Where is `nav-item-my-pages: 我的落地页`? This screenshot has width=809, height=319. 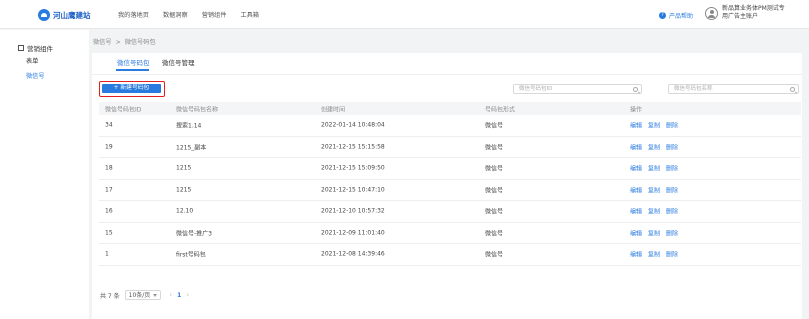 nav-item-my-pages: 我的落地页 is located at coordinates (133, 14).